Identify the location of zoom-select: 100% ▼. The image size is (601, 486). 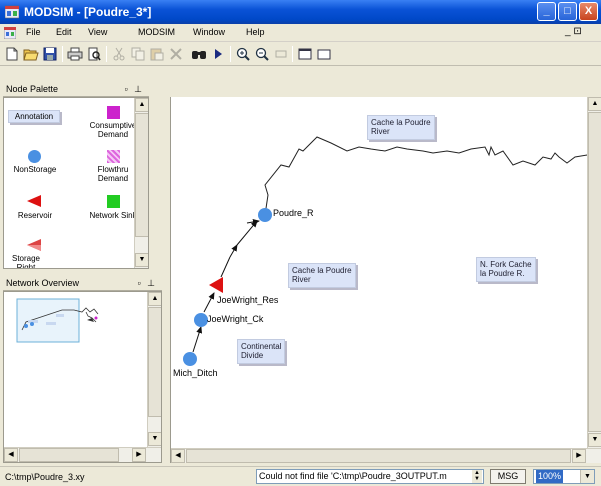
(564, 476).